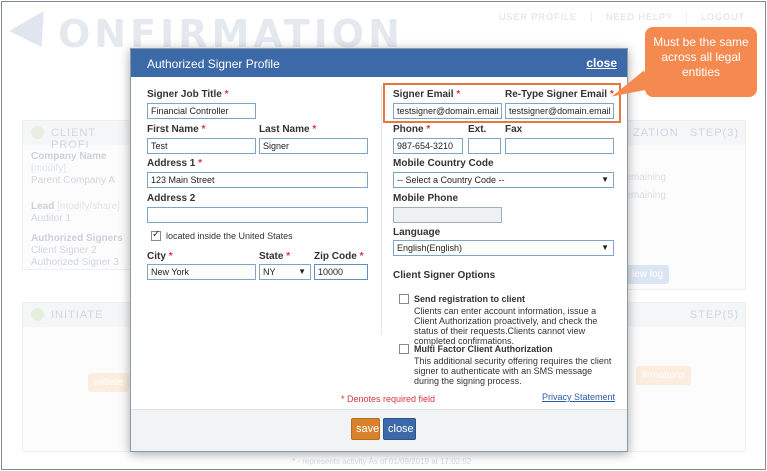  I want to click on mobile-country-code-label: Mobile Country Code, so click(443, 163).